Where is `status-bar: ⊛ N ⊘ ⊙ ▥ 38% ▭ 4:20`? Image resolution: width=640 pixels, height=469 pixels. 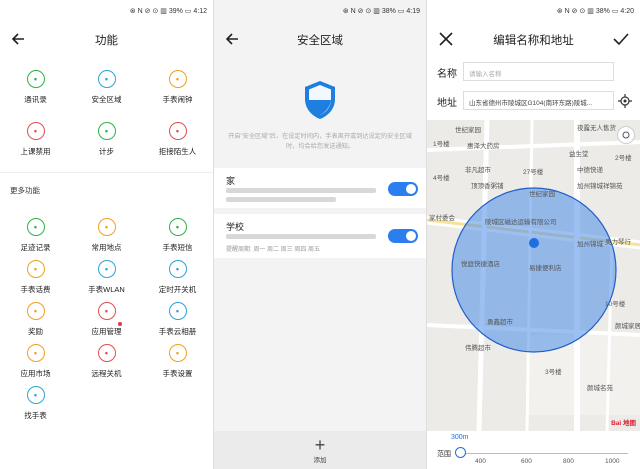
status-bar: ⊛ N ⊘ ⊙ ▥ 38% ▭ 4:20 is located at coordinates (533, 10).